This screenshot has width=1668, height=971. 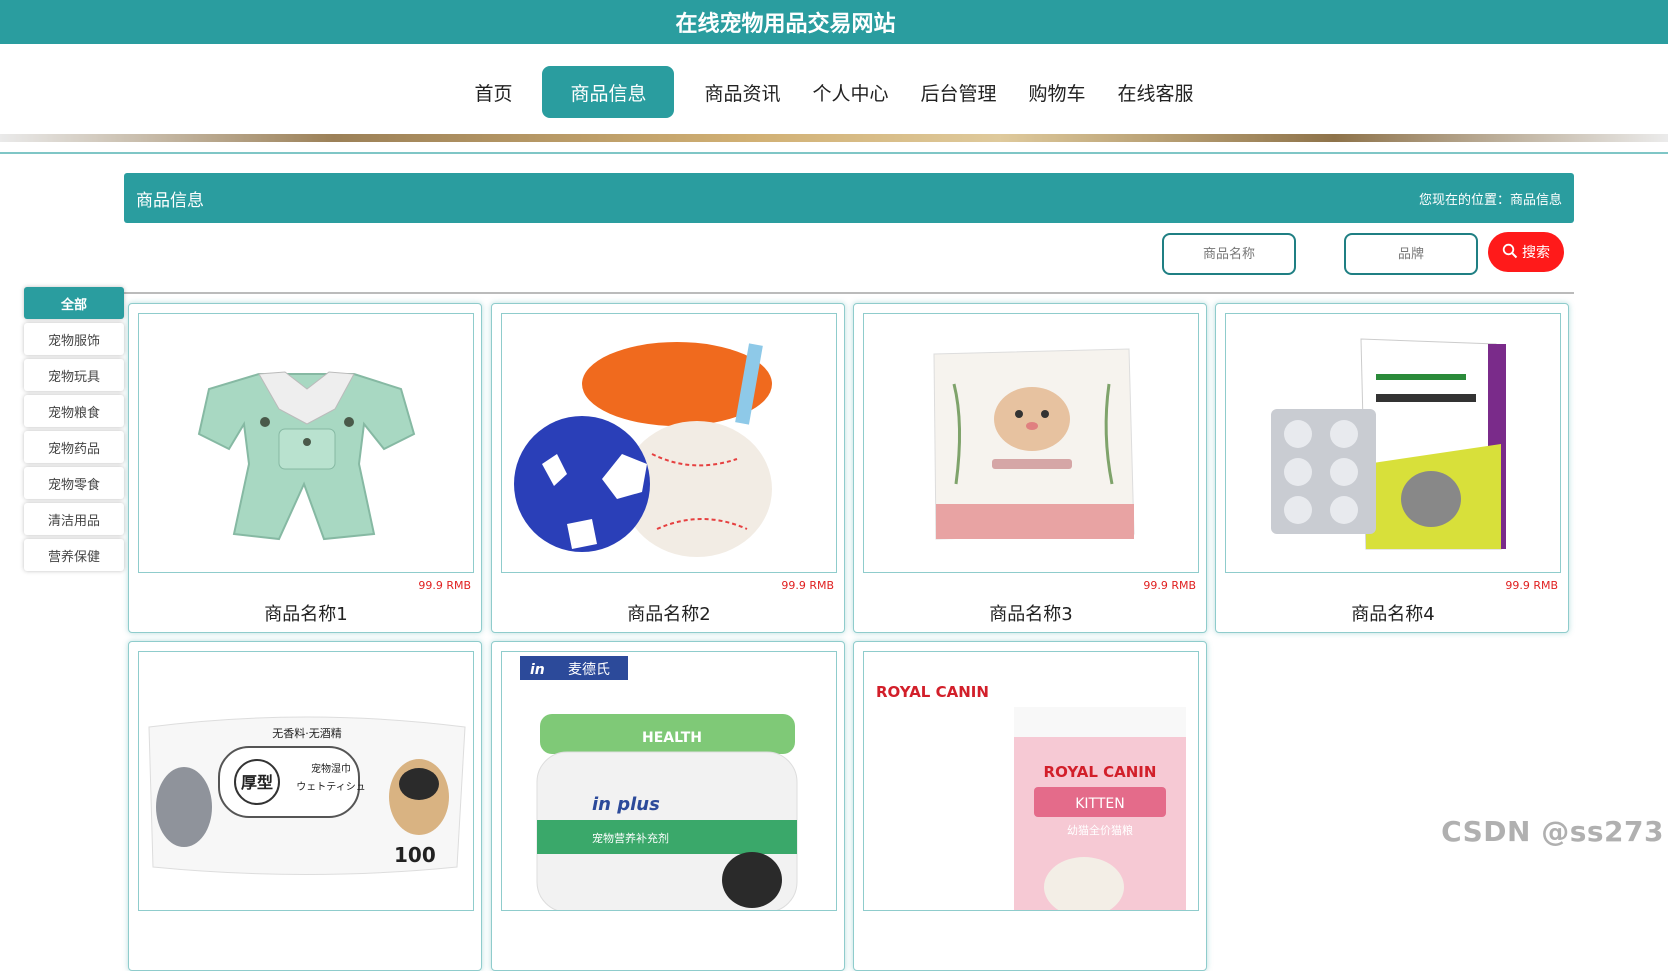 I want to click on section-title: 商品信息, so click(x=170, y=200).